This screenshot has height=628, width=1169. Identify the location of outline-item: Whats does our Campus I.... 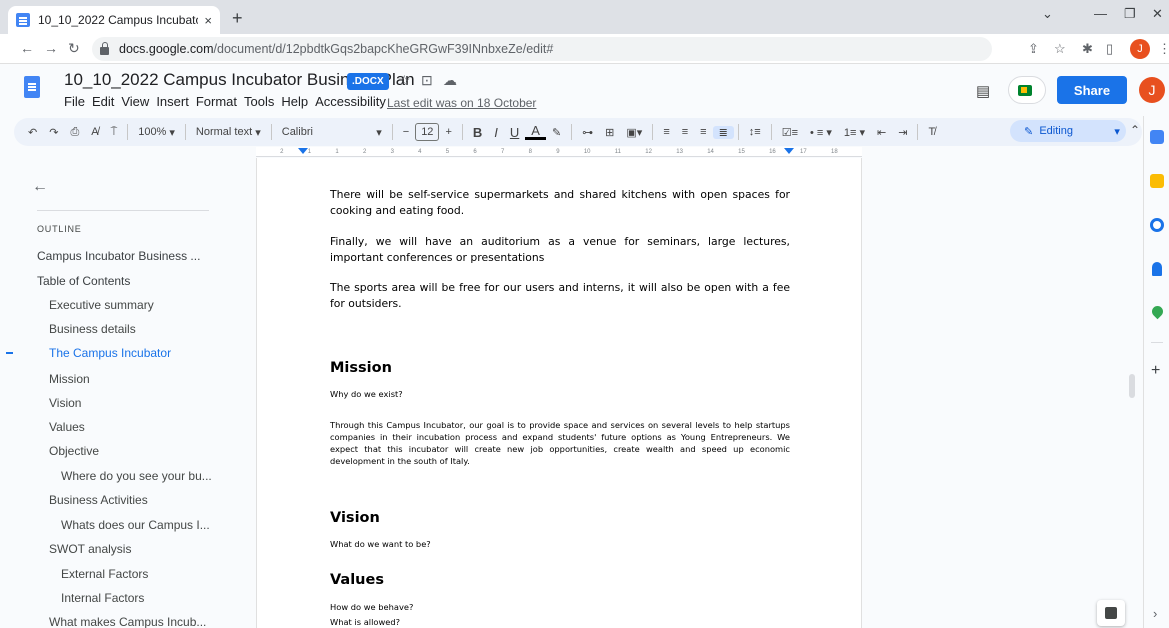
(135, 525).